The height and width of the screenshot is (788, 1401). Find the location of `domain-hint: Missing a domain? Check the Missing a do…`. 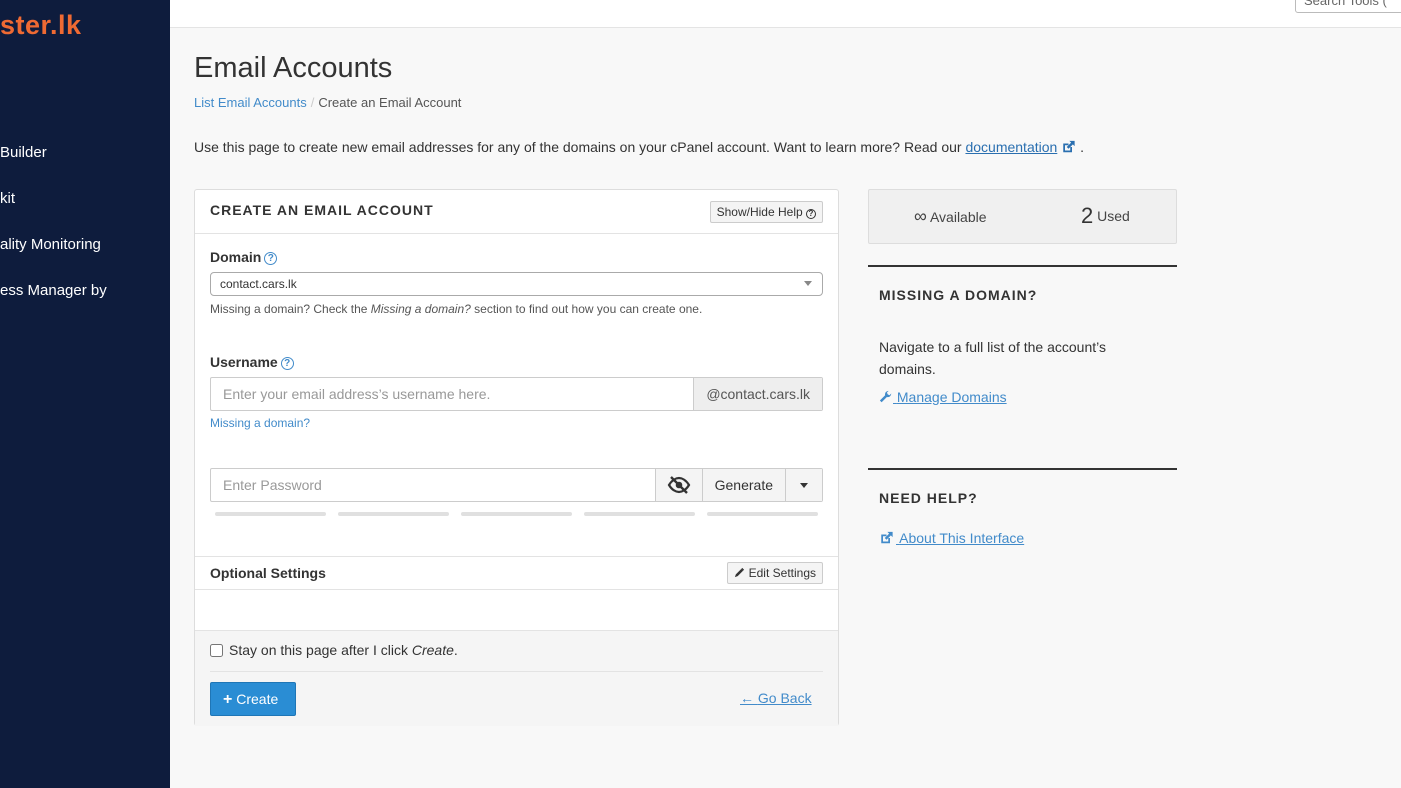

domain-hint: Missing a domain? Check the Missing a do… is located at coordinates (456, 309).